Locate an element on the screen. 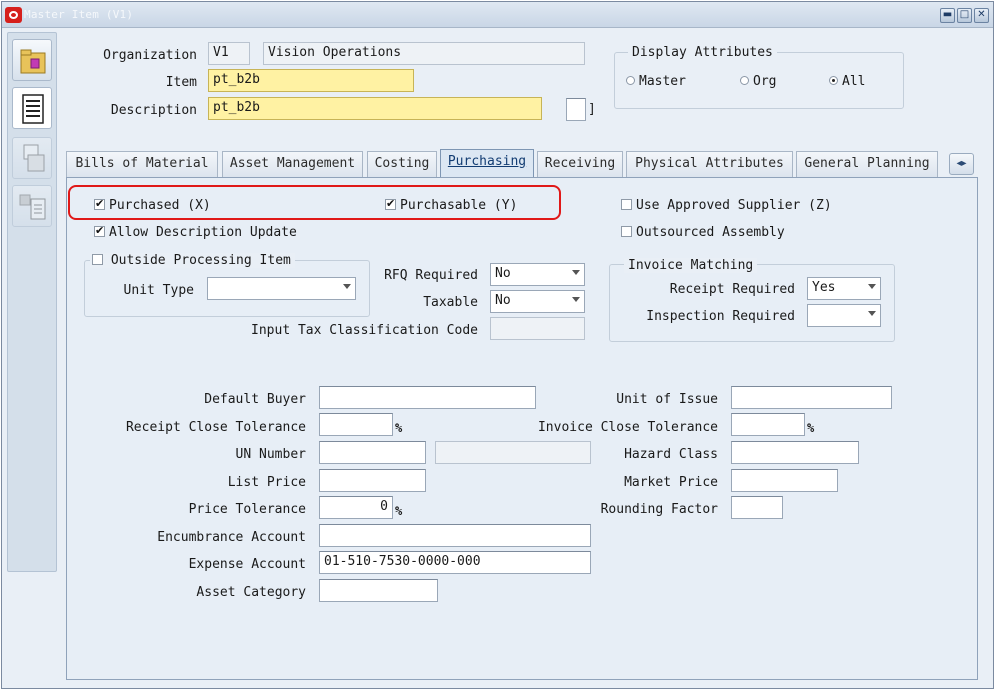 The height and width of the screenshot is (691, 996). asset-category-field is located at coordinates (378, 590).